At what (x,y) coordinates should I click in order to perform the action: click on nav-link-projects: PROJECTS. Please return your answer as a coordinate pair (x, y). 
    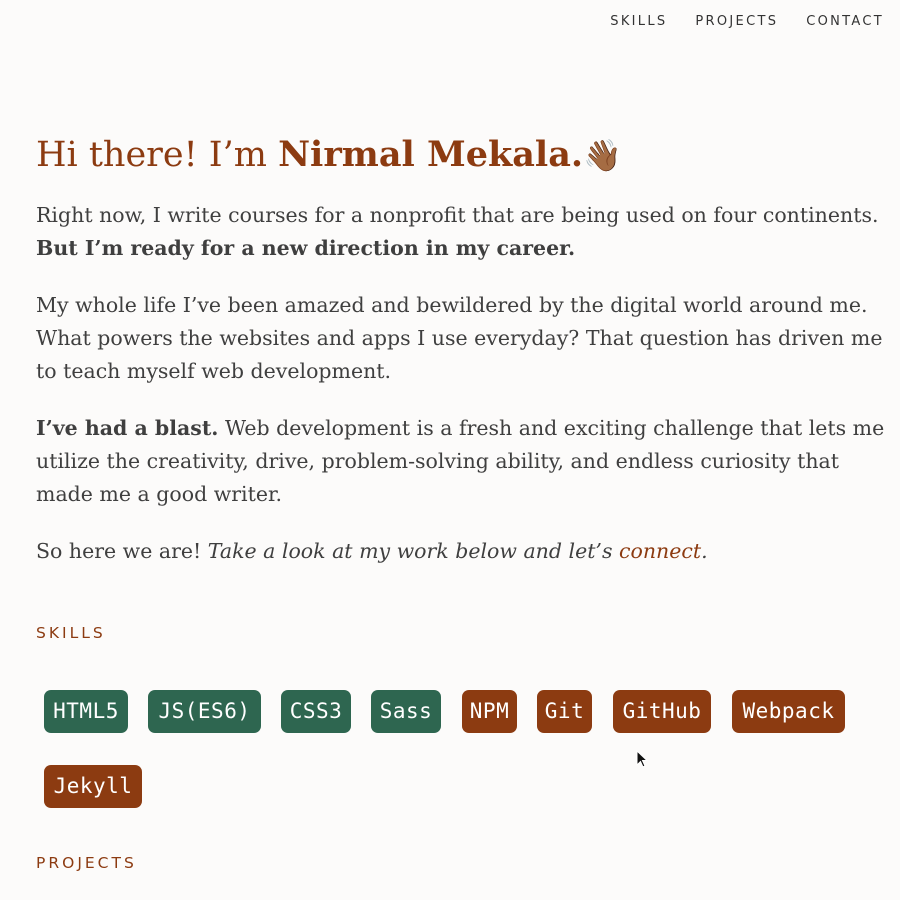
    Looking at the image, I should click on (736, 21).